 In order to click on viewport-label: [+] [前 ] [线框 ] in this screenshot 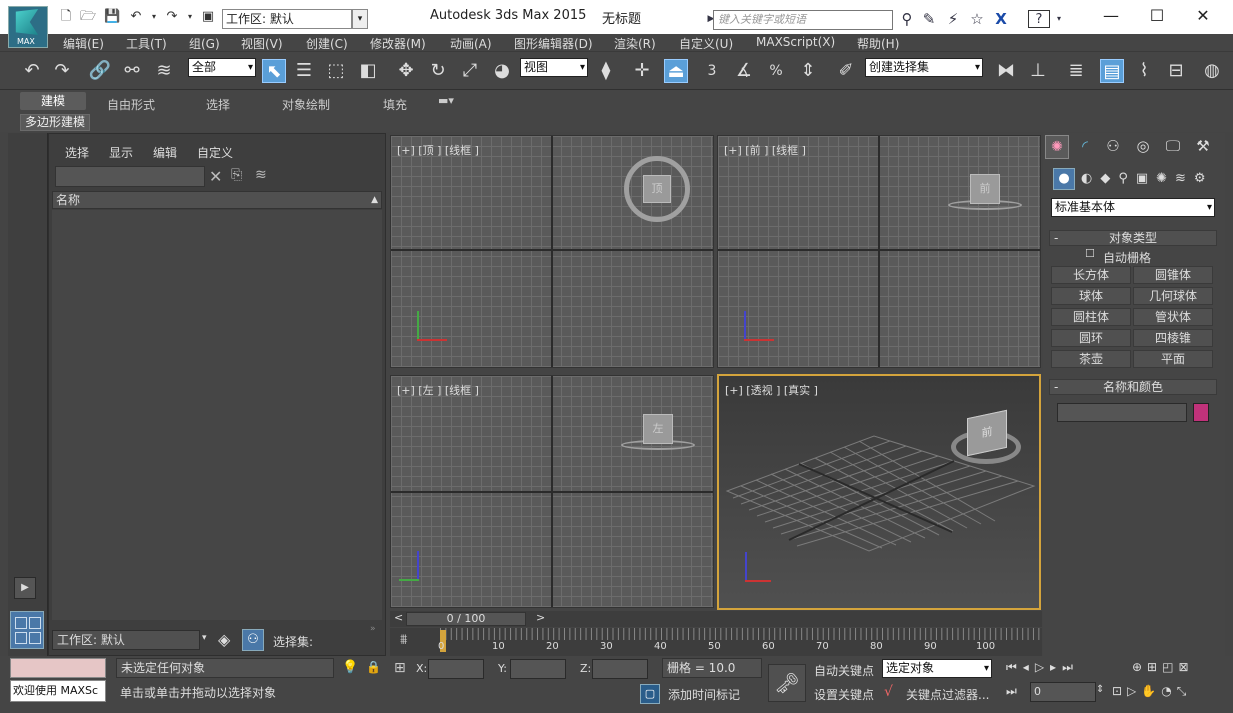, I will do `click(765, 150)`.